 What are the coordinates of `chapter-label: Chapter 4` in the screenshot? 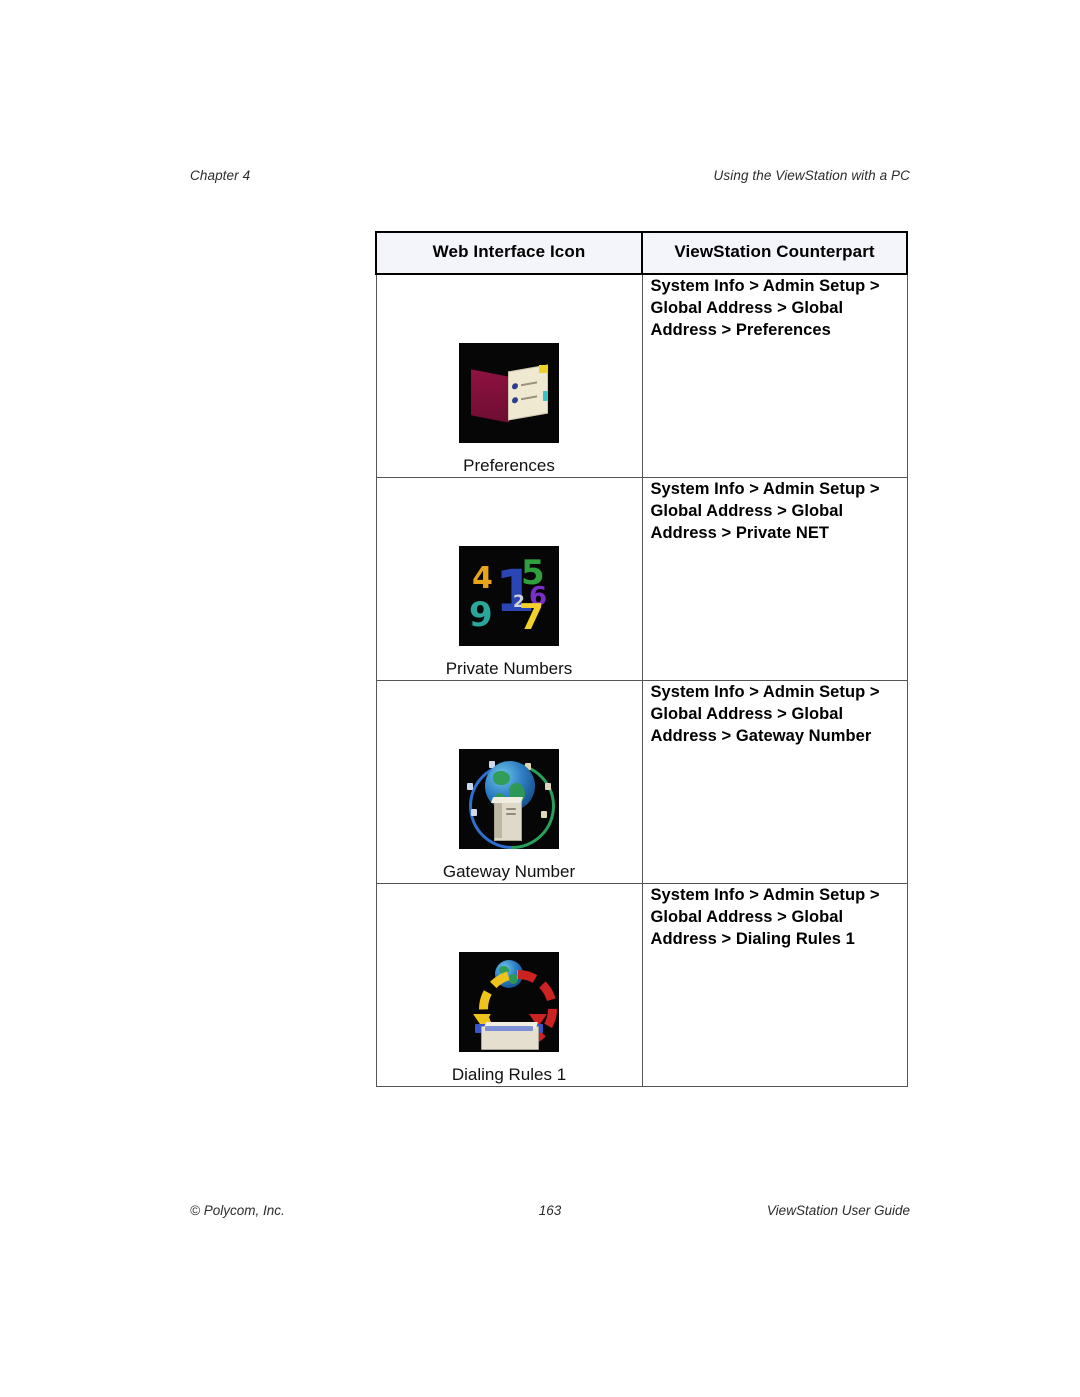 It's located at (220, 175).